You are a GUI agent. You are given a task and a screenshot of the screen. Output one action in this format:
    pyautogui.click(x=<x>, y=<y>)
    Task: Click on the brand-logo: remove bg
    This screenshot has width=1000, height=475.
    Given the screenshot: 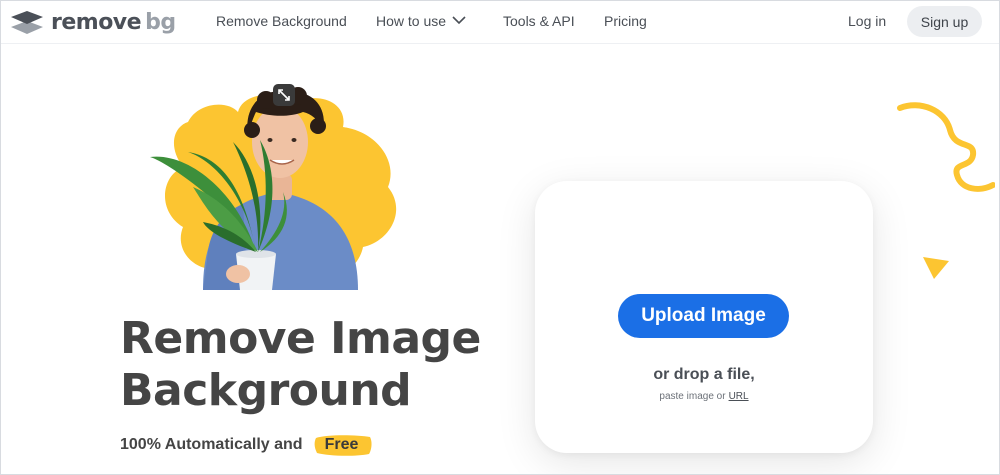 What is the action you would take?
    pyautogui.click(x=93, y=22)
    